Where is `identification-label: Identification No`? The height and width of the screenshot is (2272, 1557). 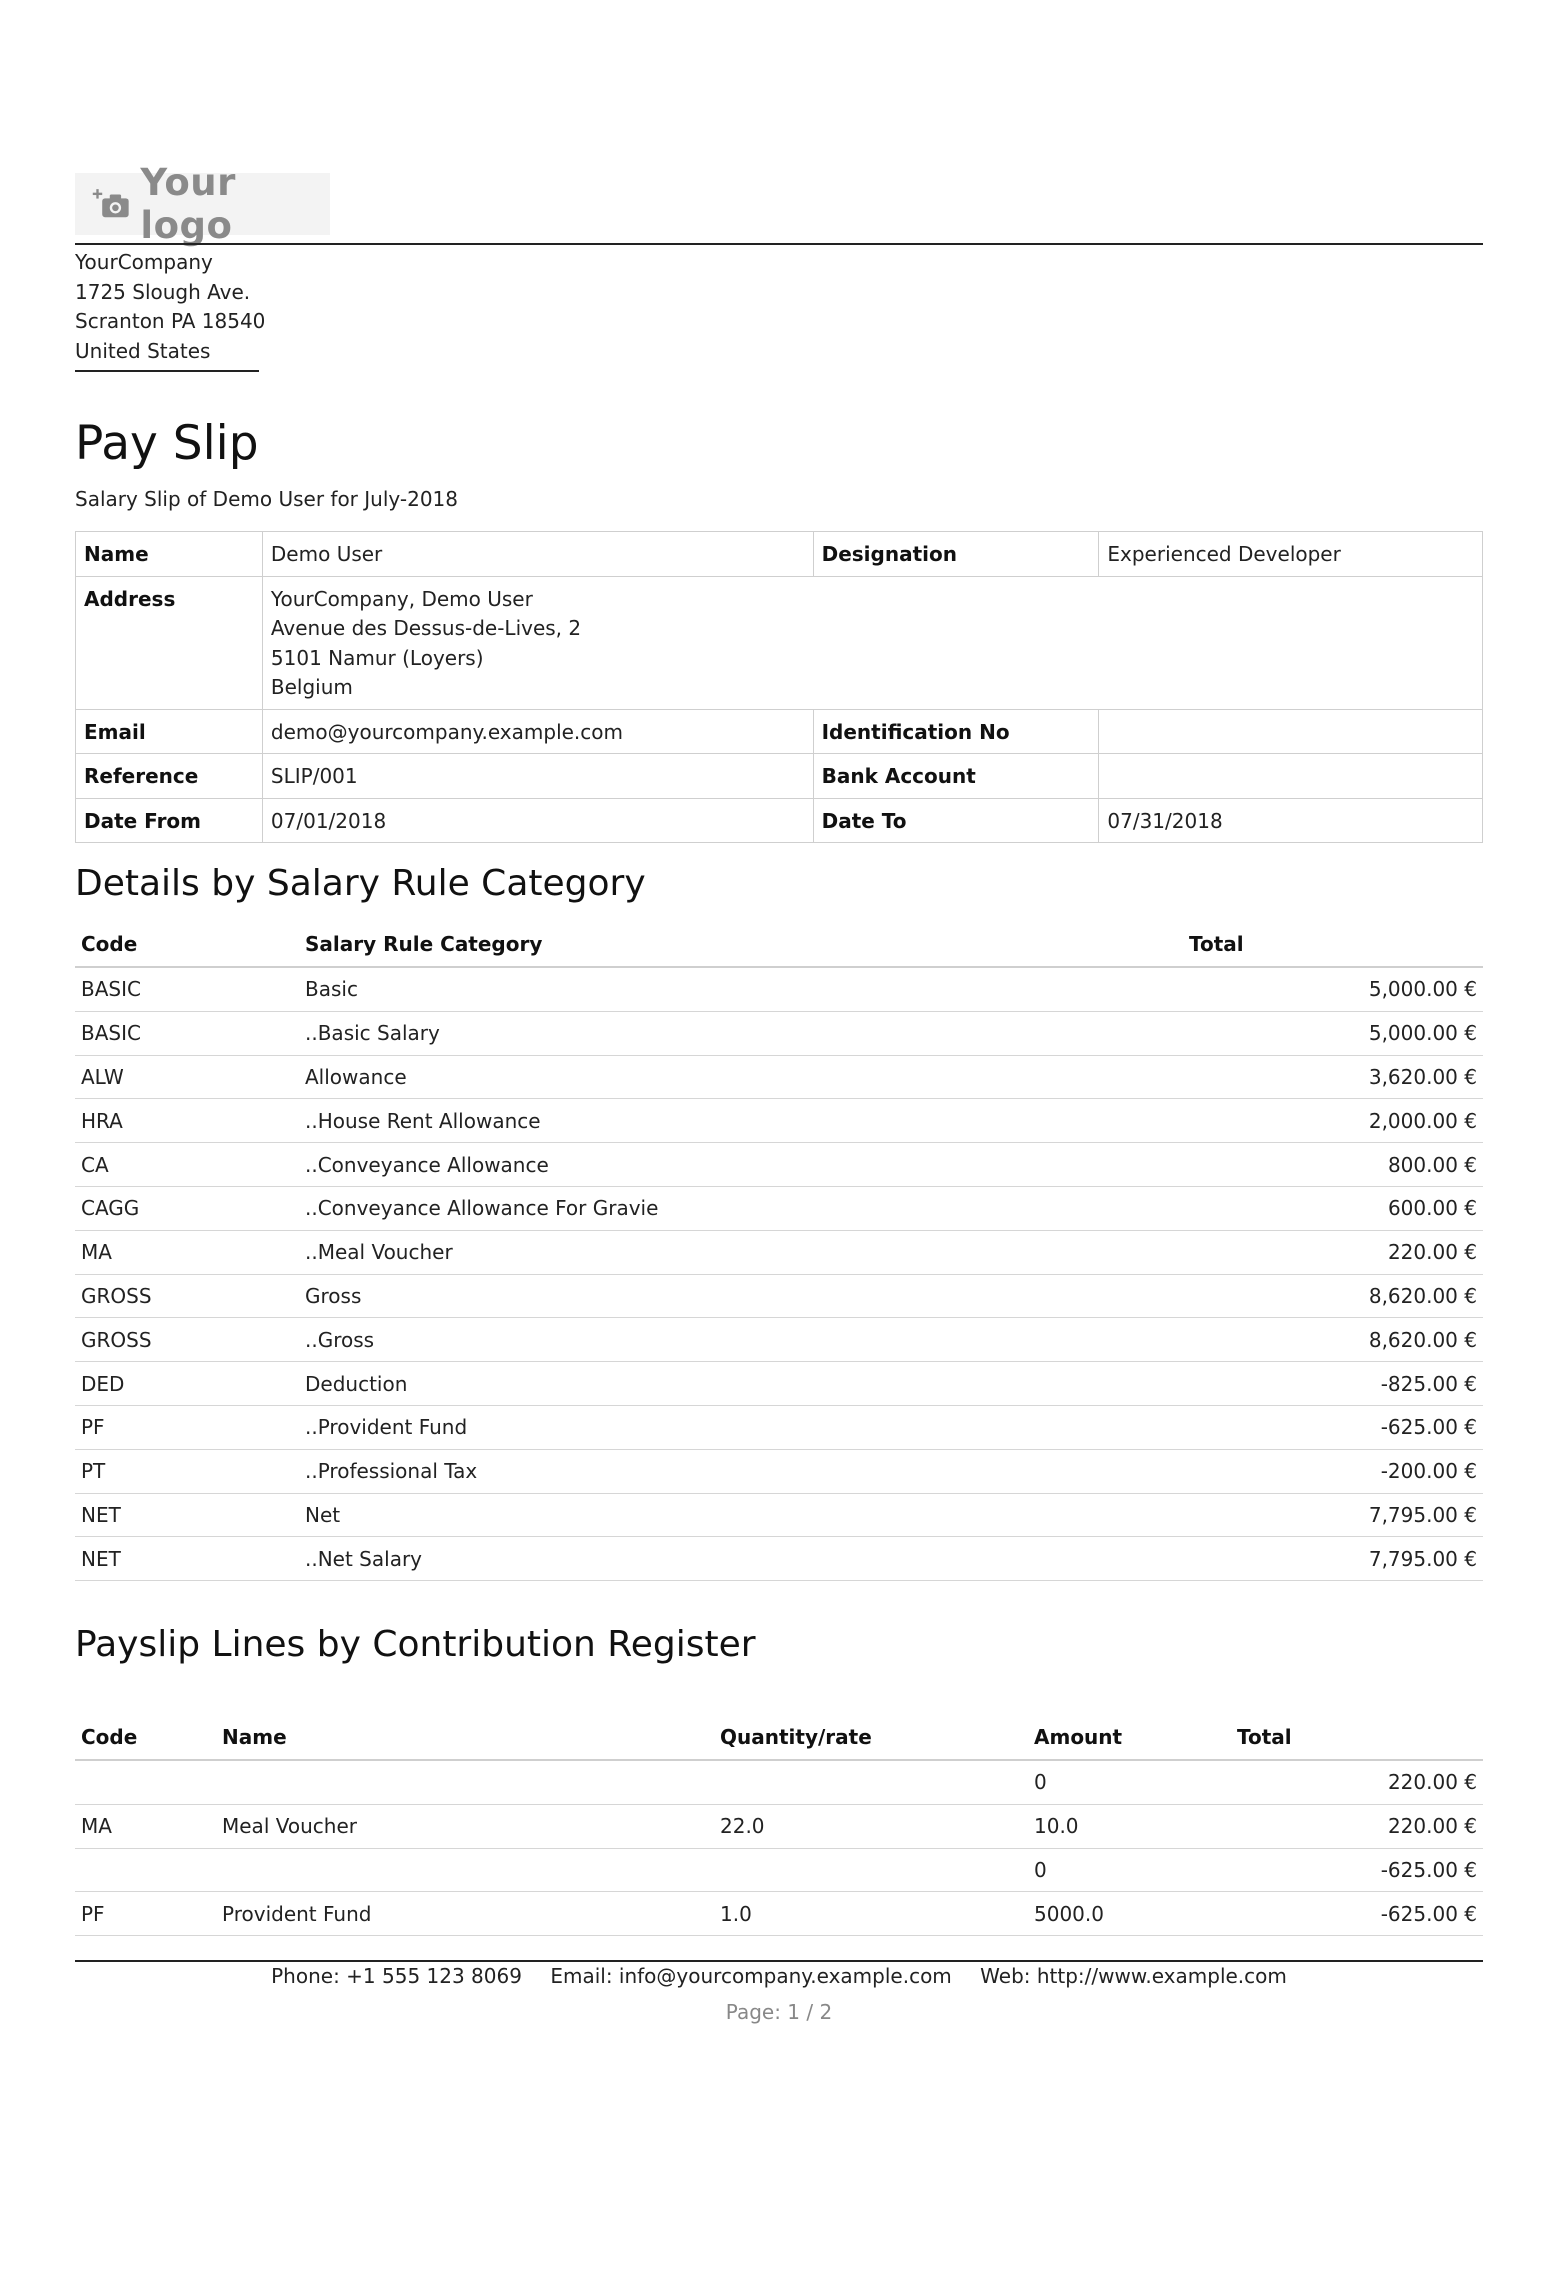
identification-label: Identification No is located at coordinates (956, 731).